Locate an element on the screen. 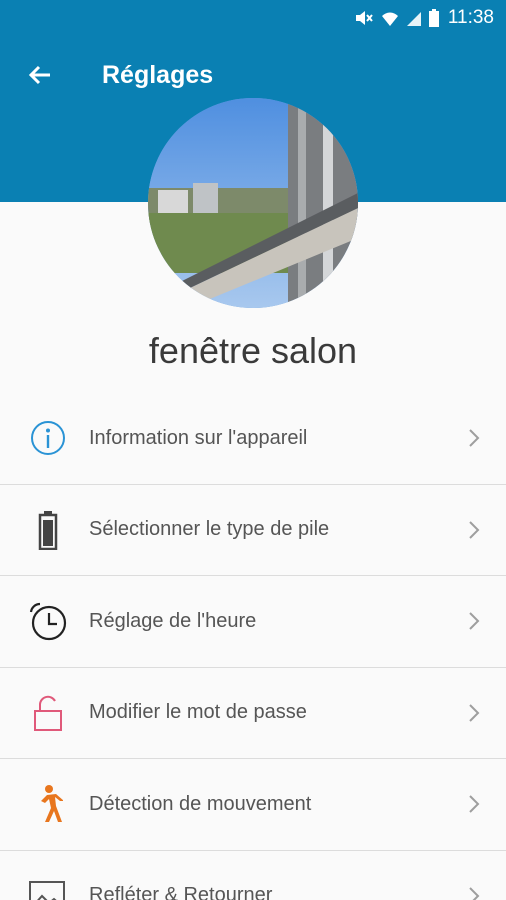  unlock-icon is located at coordinates (48, 713).